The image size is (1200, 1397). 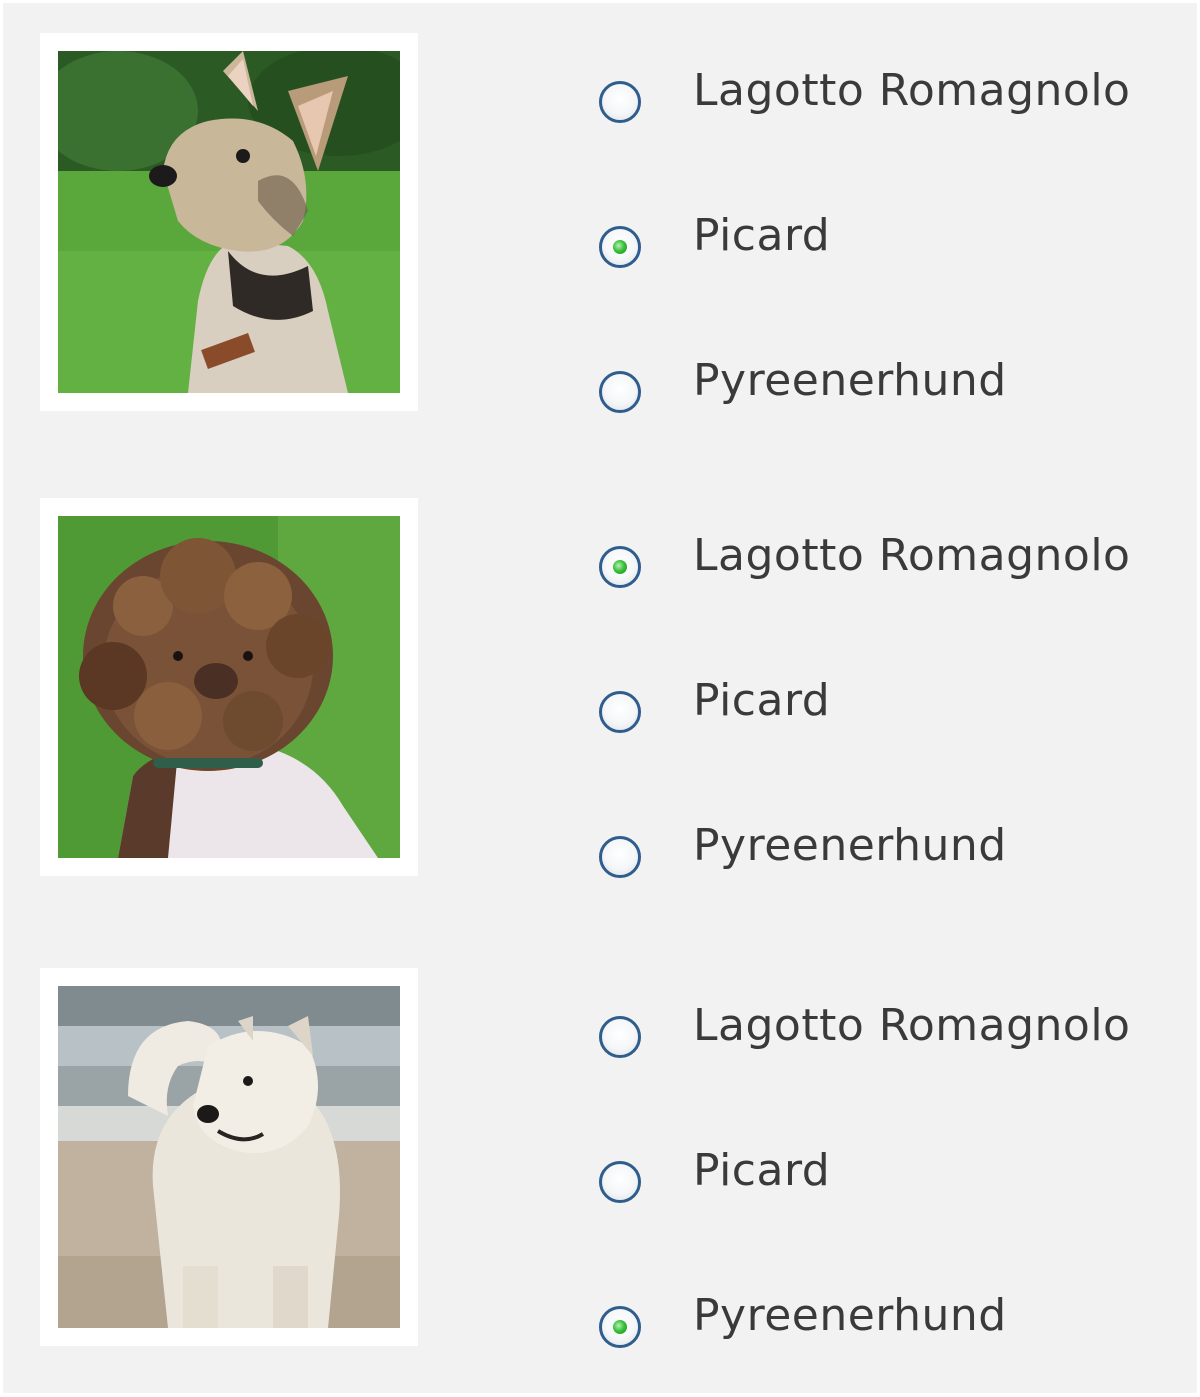 I want to click on dog-photo-picard, so click(x=229, y=222).